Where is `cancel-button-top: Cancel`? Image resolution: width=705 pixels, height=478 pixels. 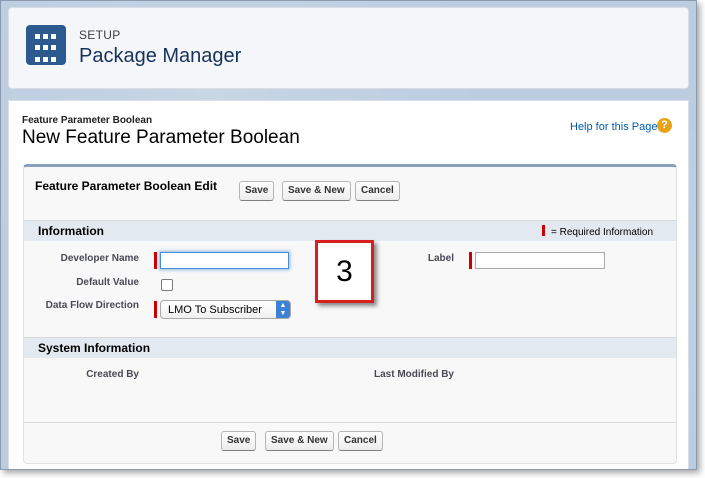 cancel-button-top: Cancel is located at coordinates (377, 191).